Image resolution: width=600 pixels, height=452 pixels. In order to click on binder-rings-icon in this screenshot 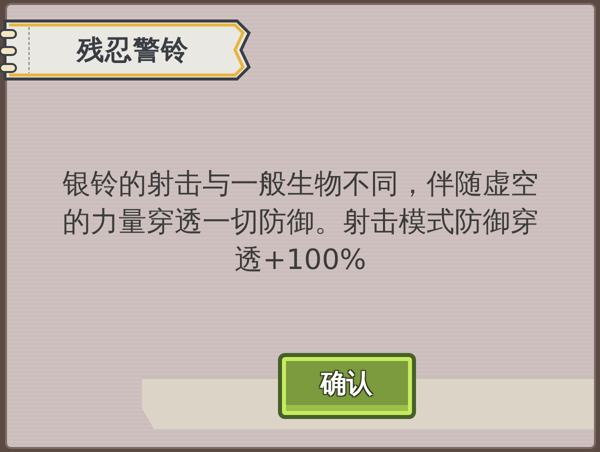, I will do `click(8, 51)`.